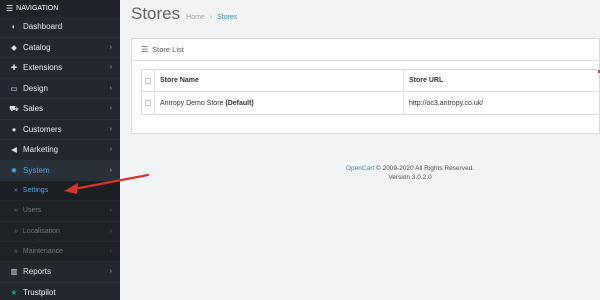  I want to click on sidebar-item-label: System, so click(36, 170).